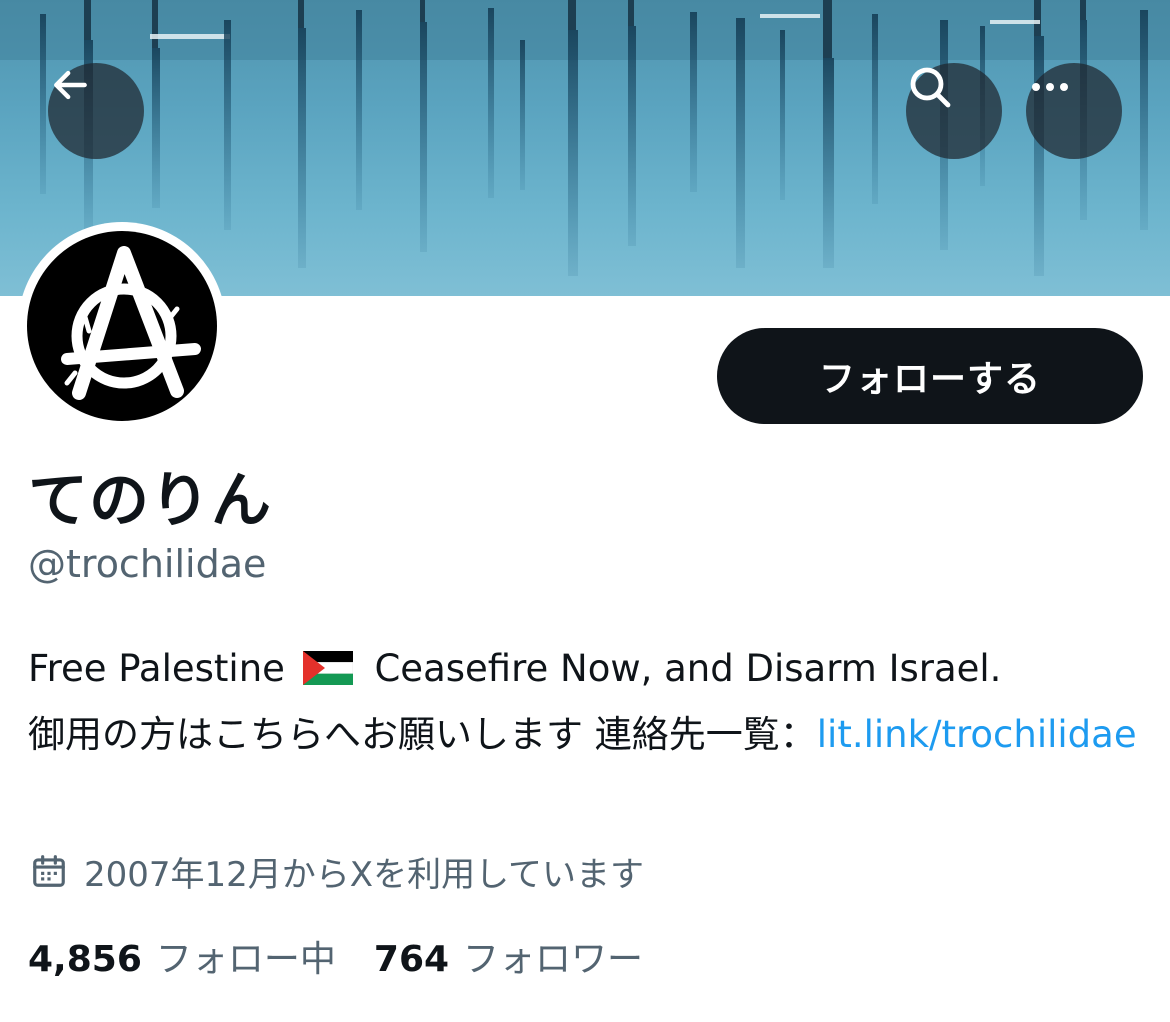  I want to click on user-handle: @trochilidae, so click(147, 564).